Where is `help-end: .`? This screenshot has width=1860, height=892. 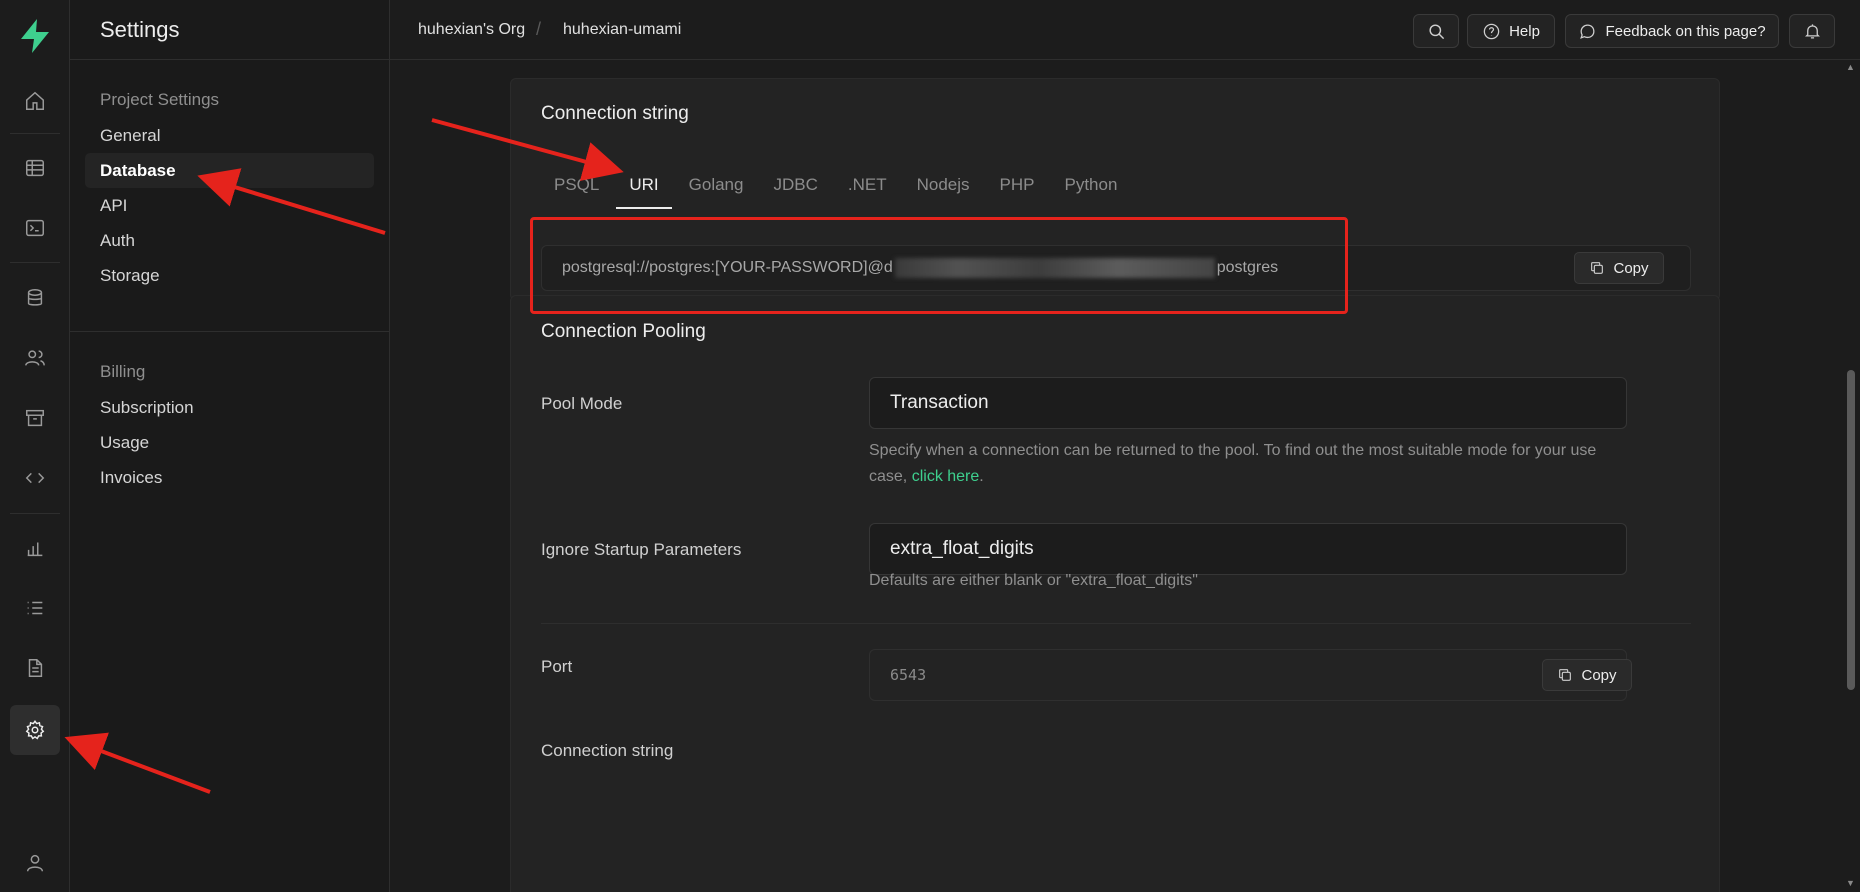 help-end: . is located at coordinates (981, 476).